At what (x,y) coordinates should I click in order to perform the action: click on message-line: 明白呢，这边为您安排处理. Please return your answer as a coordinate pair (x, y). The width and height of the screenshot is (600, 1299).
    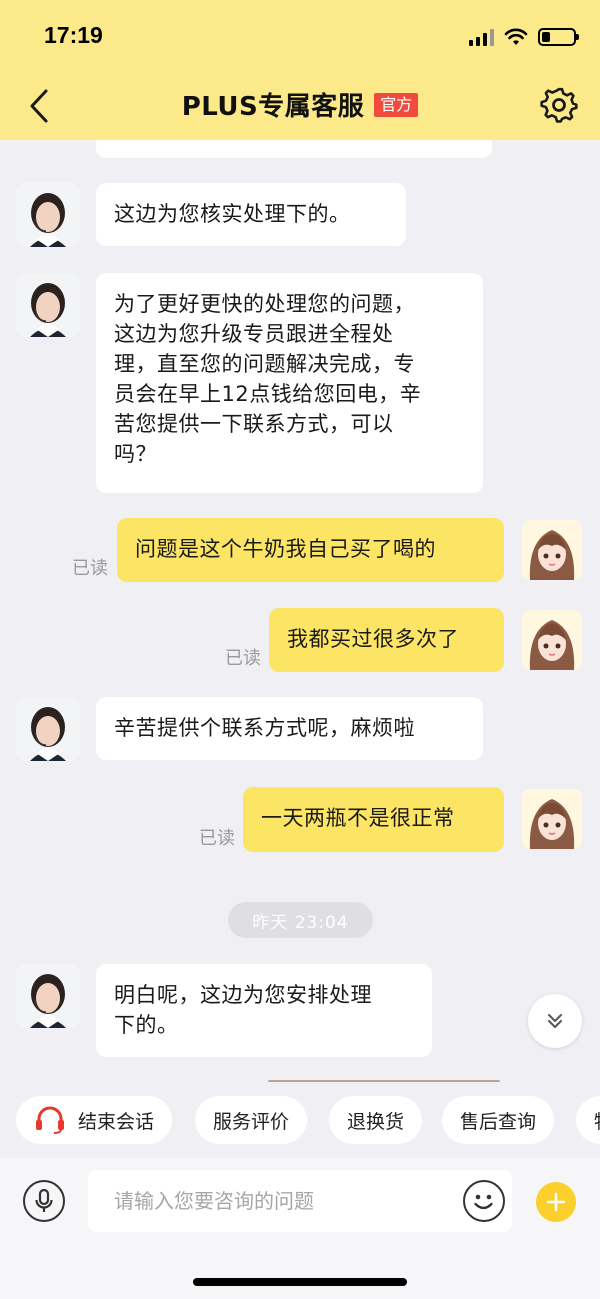
    Looking at the image, I should click on (243, 995).